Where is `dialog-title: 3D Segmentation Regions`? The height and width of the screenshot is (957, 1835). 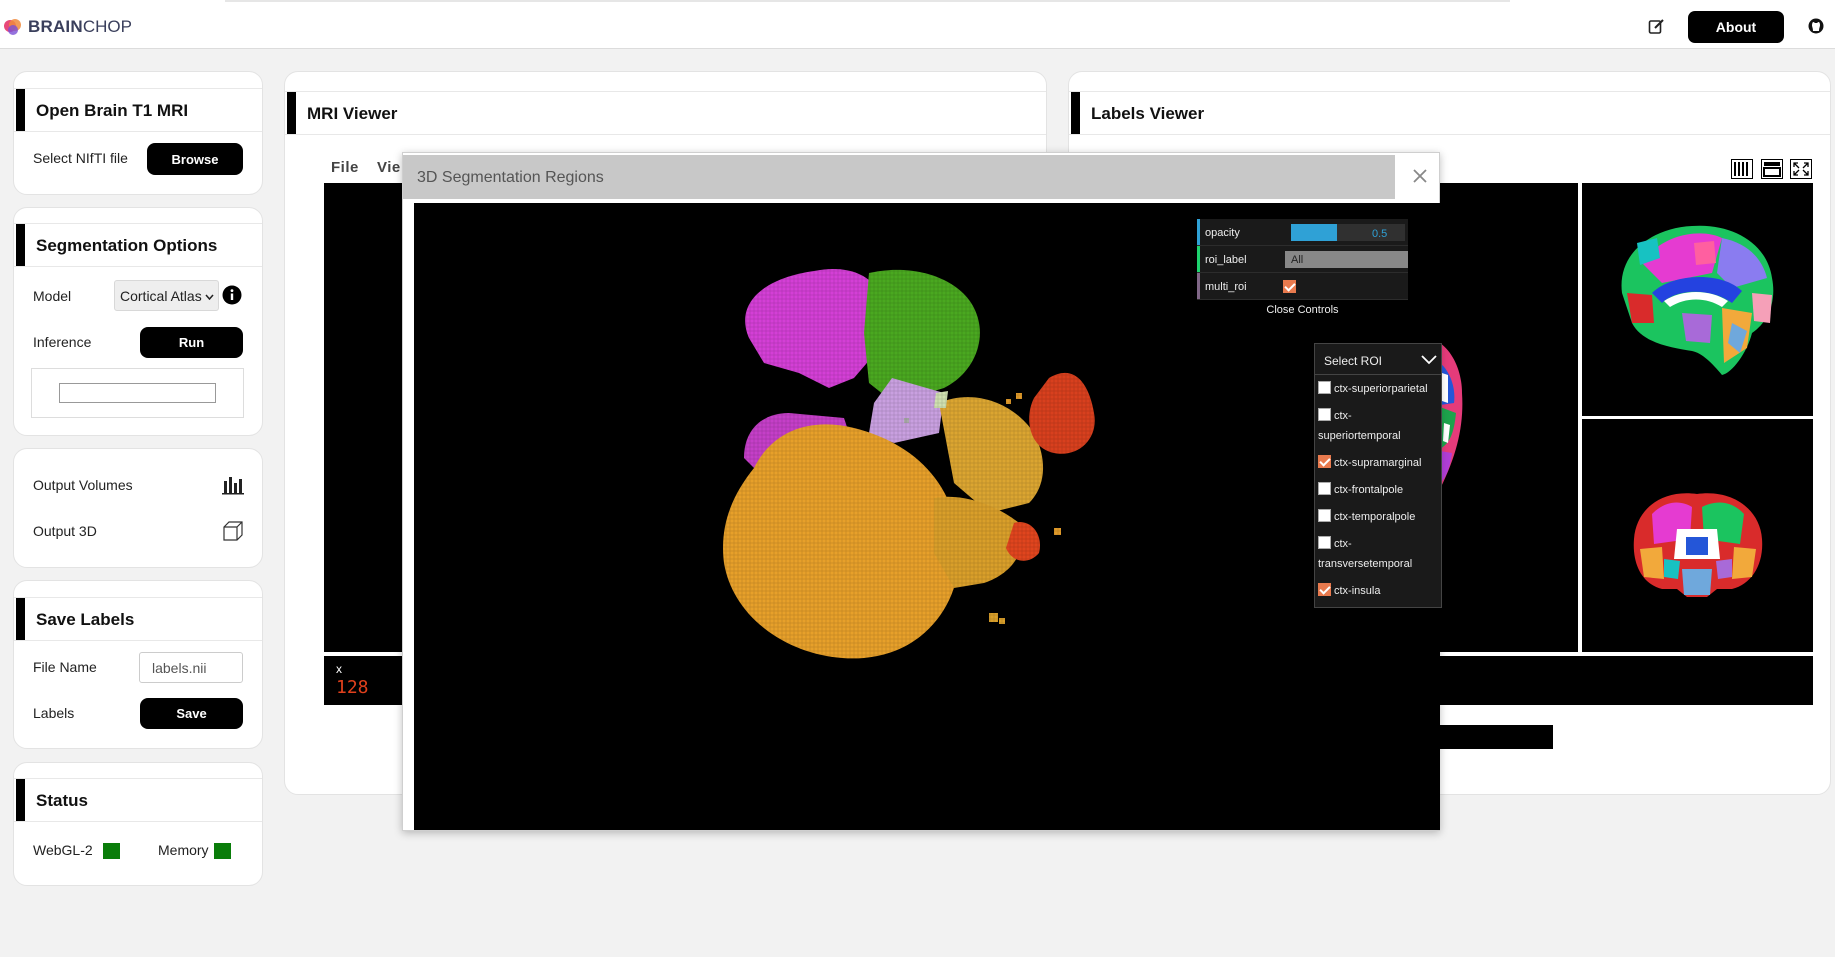 dialog-title: 3D Segmentation Regions is located at coordinates (510, 177).